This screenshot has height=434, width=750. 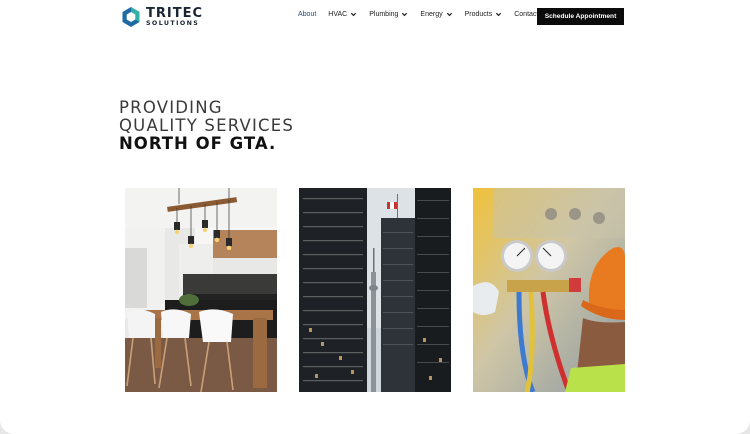 I want to click on hero-line-2: QUALITY SERVICES, so click(x=207, y=125).